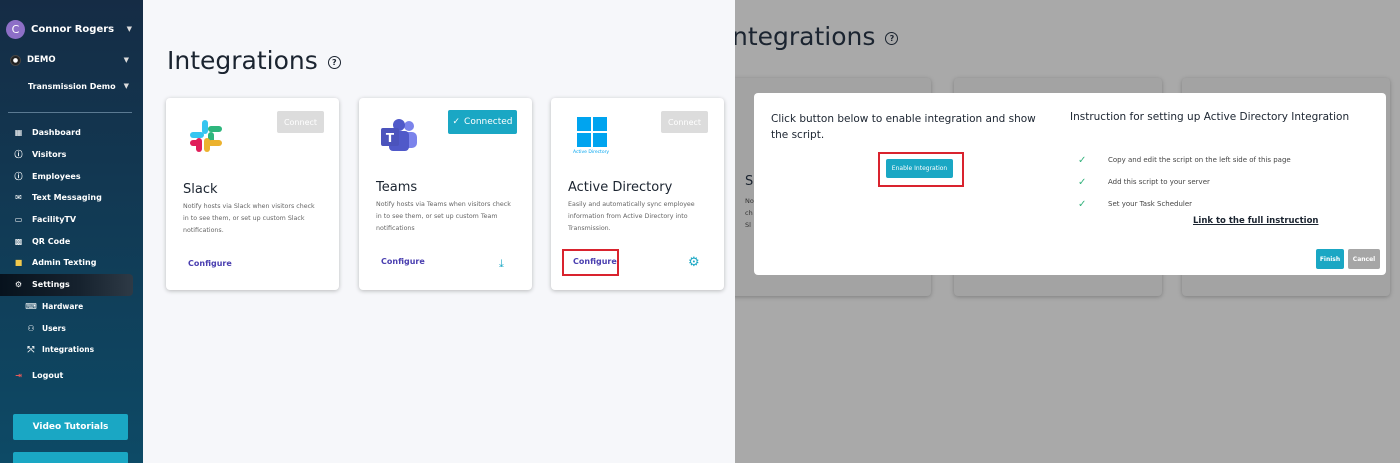 The height and width of the screenshot is (463, 1400). Describe the element at coordinates (18, 241) in the screenshot. I see `qr-code-icon: ▩` at that location.